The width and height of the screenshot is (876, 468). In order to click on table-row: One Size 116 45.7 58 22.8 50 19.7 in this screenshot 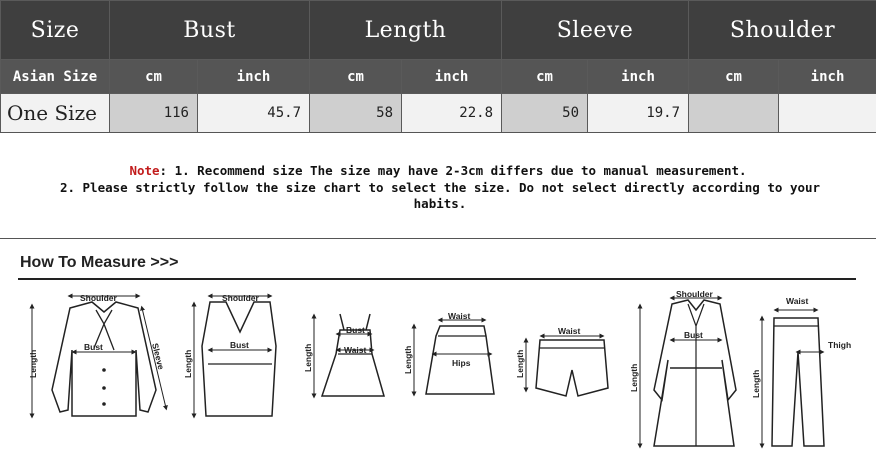, I will do `click(438, 113)`.